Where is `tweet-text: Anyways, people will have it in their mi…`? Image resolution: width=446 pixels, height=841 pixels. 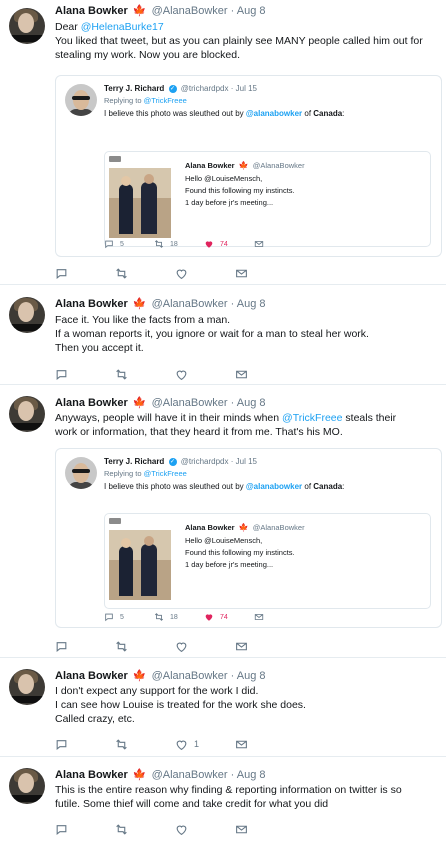
tweet-text: Anyways, people will have it in their mi… is located at coordinates (226, 425).